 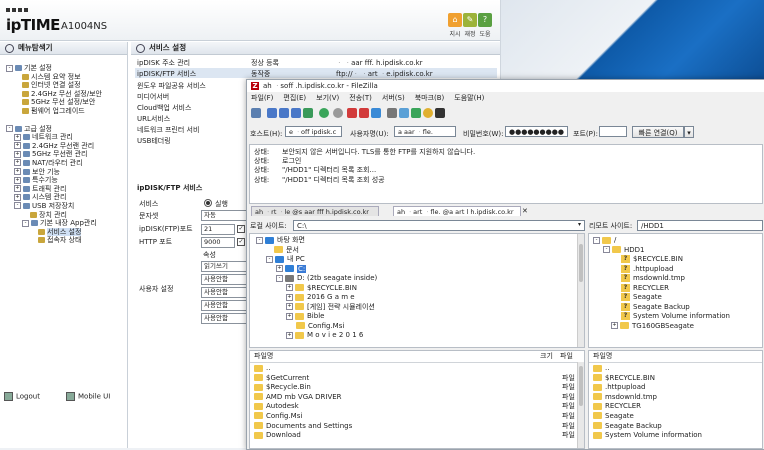 I want to click on tree-node: - 바탕 화면, so click(x=316, y=241).